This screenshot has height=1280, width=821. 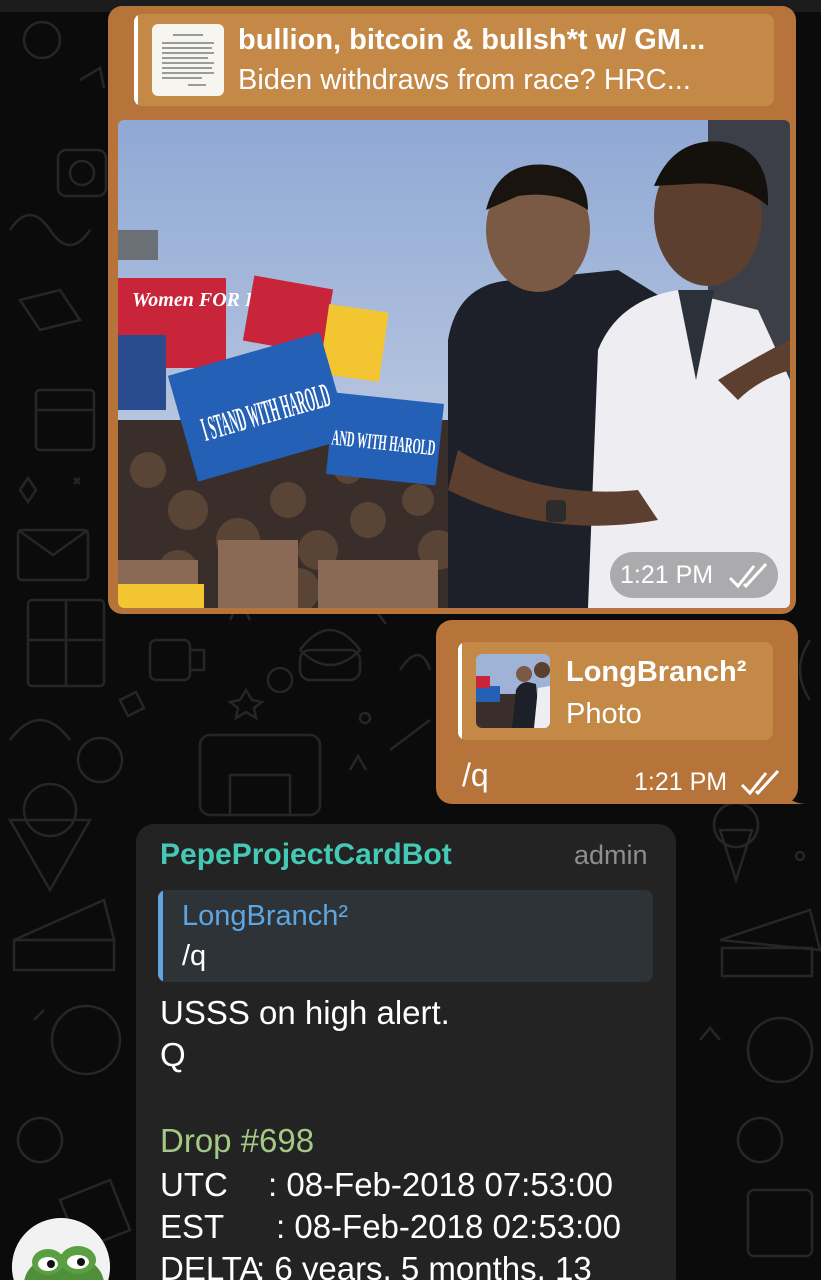 What do you see at coordinates (194, 956) in the screenshot?
I see `reply-text: /q` at bounding box center [194, 956].